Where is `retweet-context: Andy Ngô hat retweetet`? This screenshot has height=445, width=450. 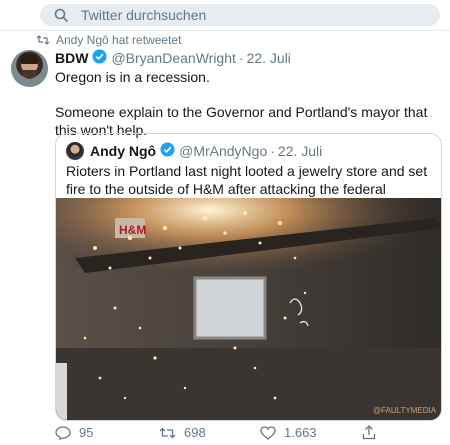 retweet-context: Andy Ngô hat retweetet is located at coordinates (108, 40).